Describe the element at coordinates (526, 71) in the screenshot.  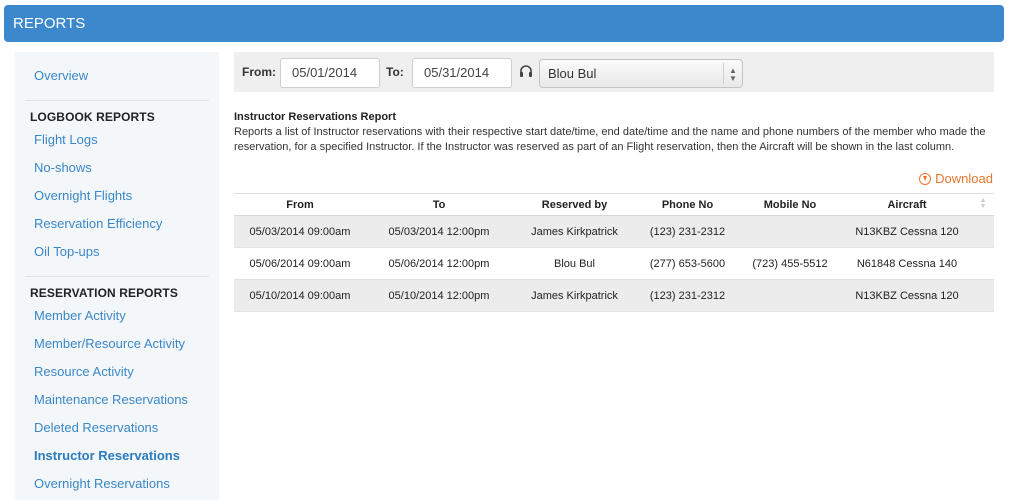
I see `headset-icon` at that location.